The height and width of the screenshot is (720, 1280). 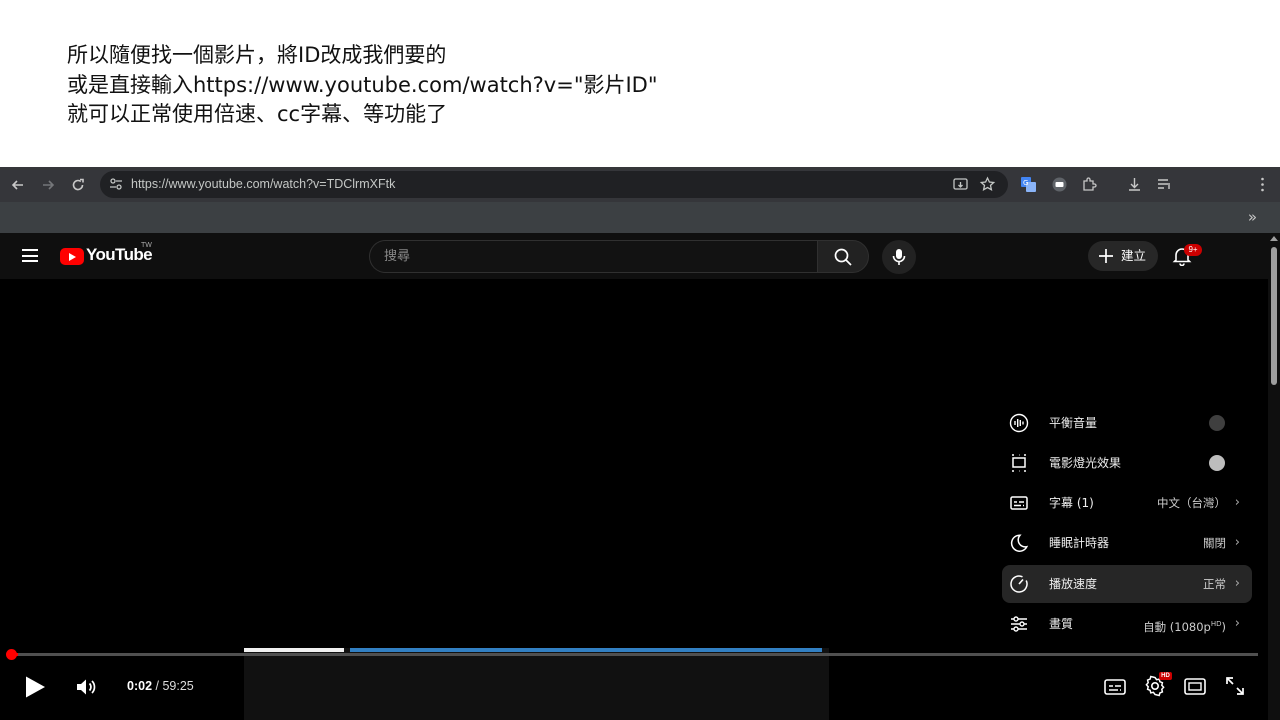 I want to click on ambient-mode-toggle, so click(x=1217, y=463).